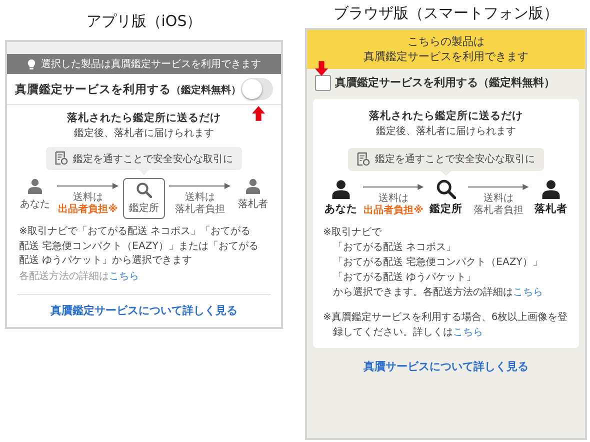  What do you see at coordinates (446, 325) in the screenshot?
I see `note-text: ※真贋鑑定サービスを利用する場合、6枚以上画像を登録してください。詳しくはこちら` at bounding box center [446, 325].